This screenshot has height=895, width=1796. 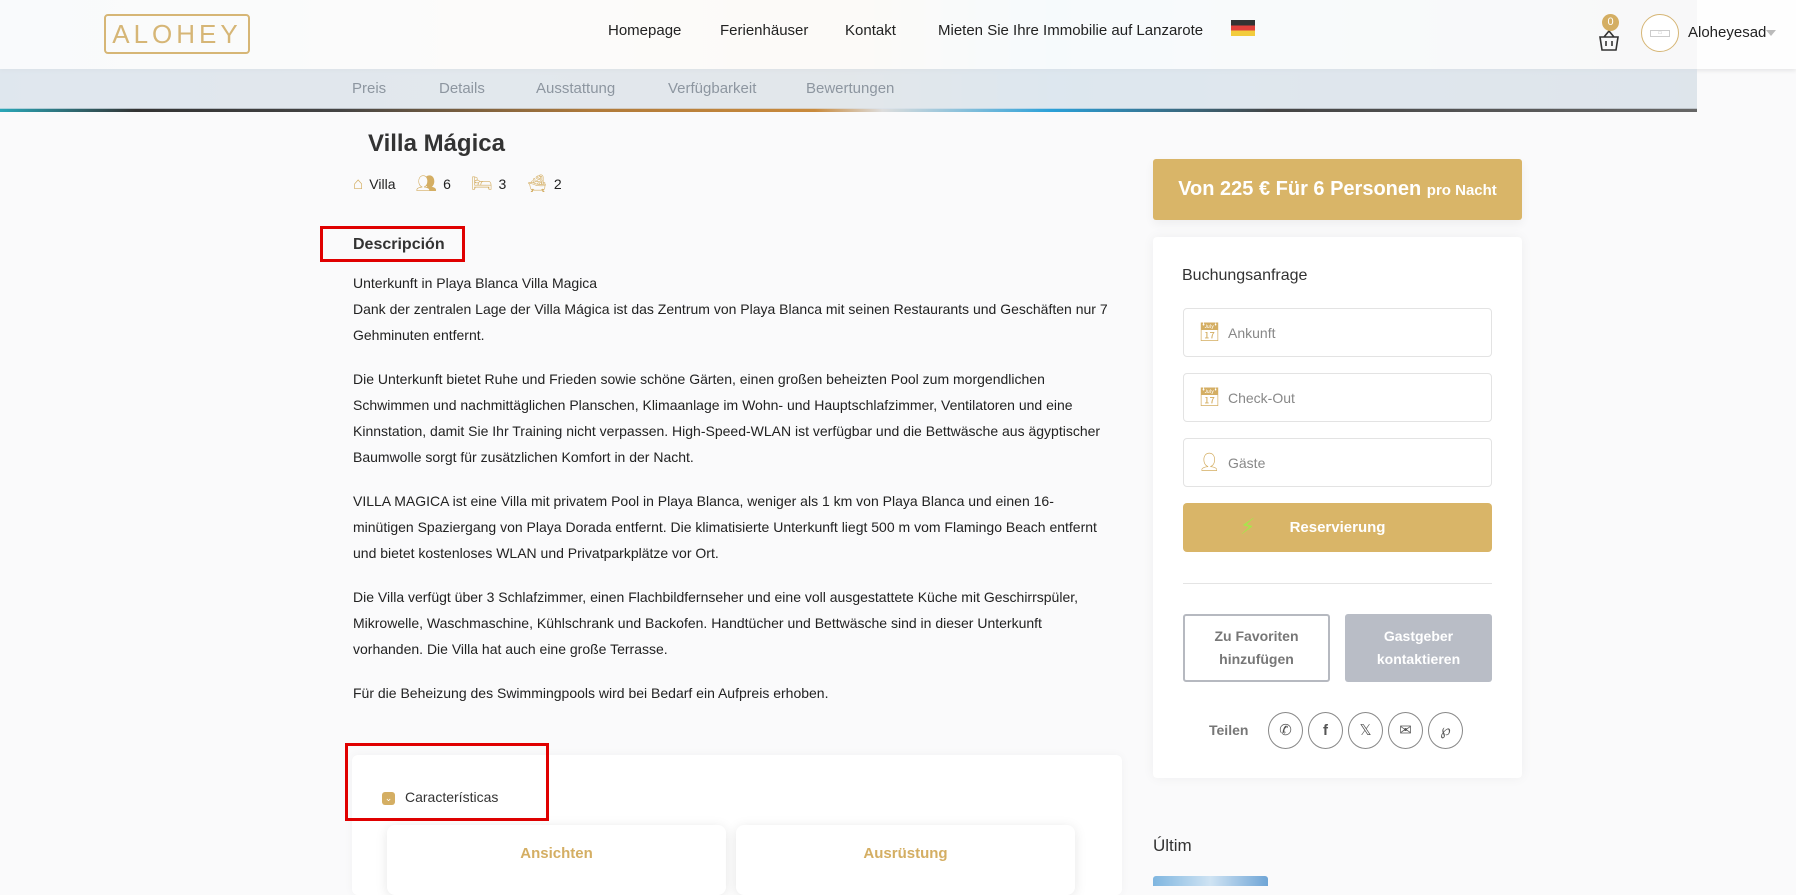 What do you see at coordinates (1245, 275) in the screenshot?
I see `booking-title: Buchungsanfrage` at bounding box center [1245, 275].